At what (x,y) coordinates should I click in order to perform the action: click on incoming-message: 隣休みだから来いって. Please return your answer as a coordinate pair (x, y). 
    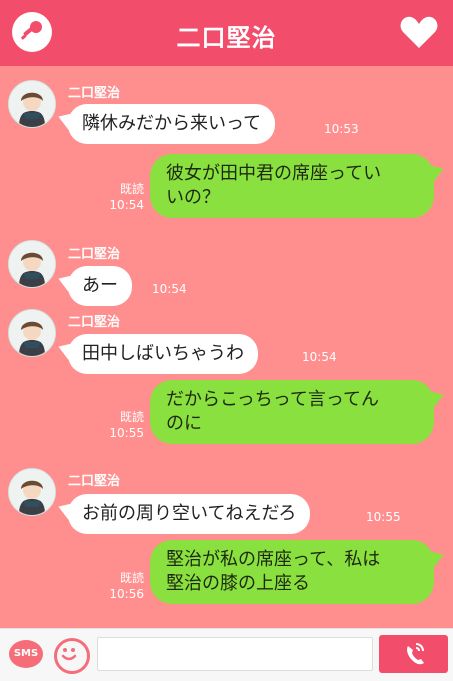
    Looking at the image, I should click on (172, 124).